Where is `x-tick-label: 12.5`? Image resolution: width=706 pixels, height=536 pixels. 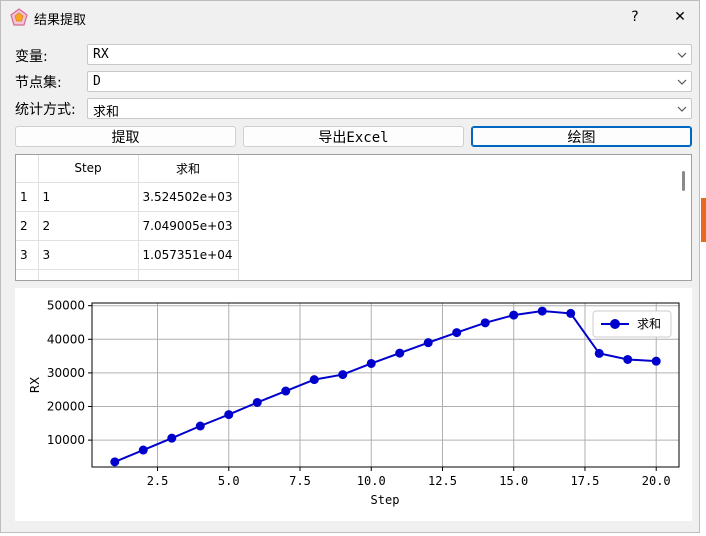
x-tick-label: 12.5 is located at coordinates (442, 481).